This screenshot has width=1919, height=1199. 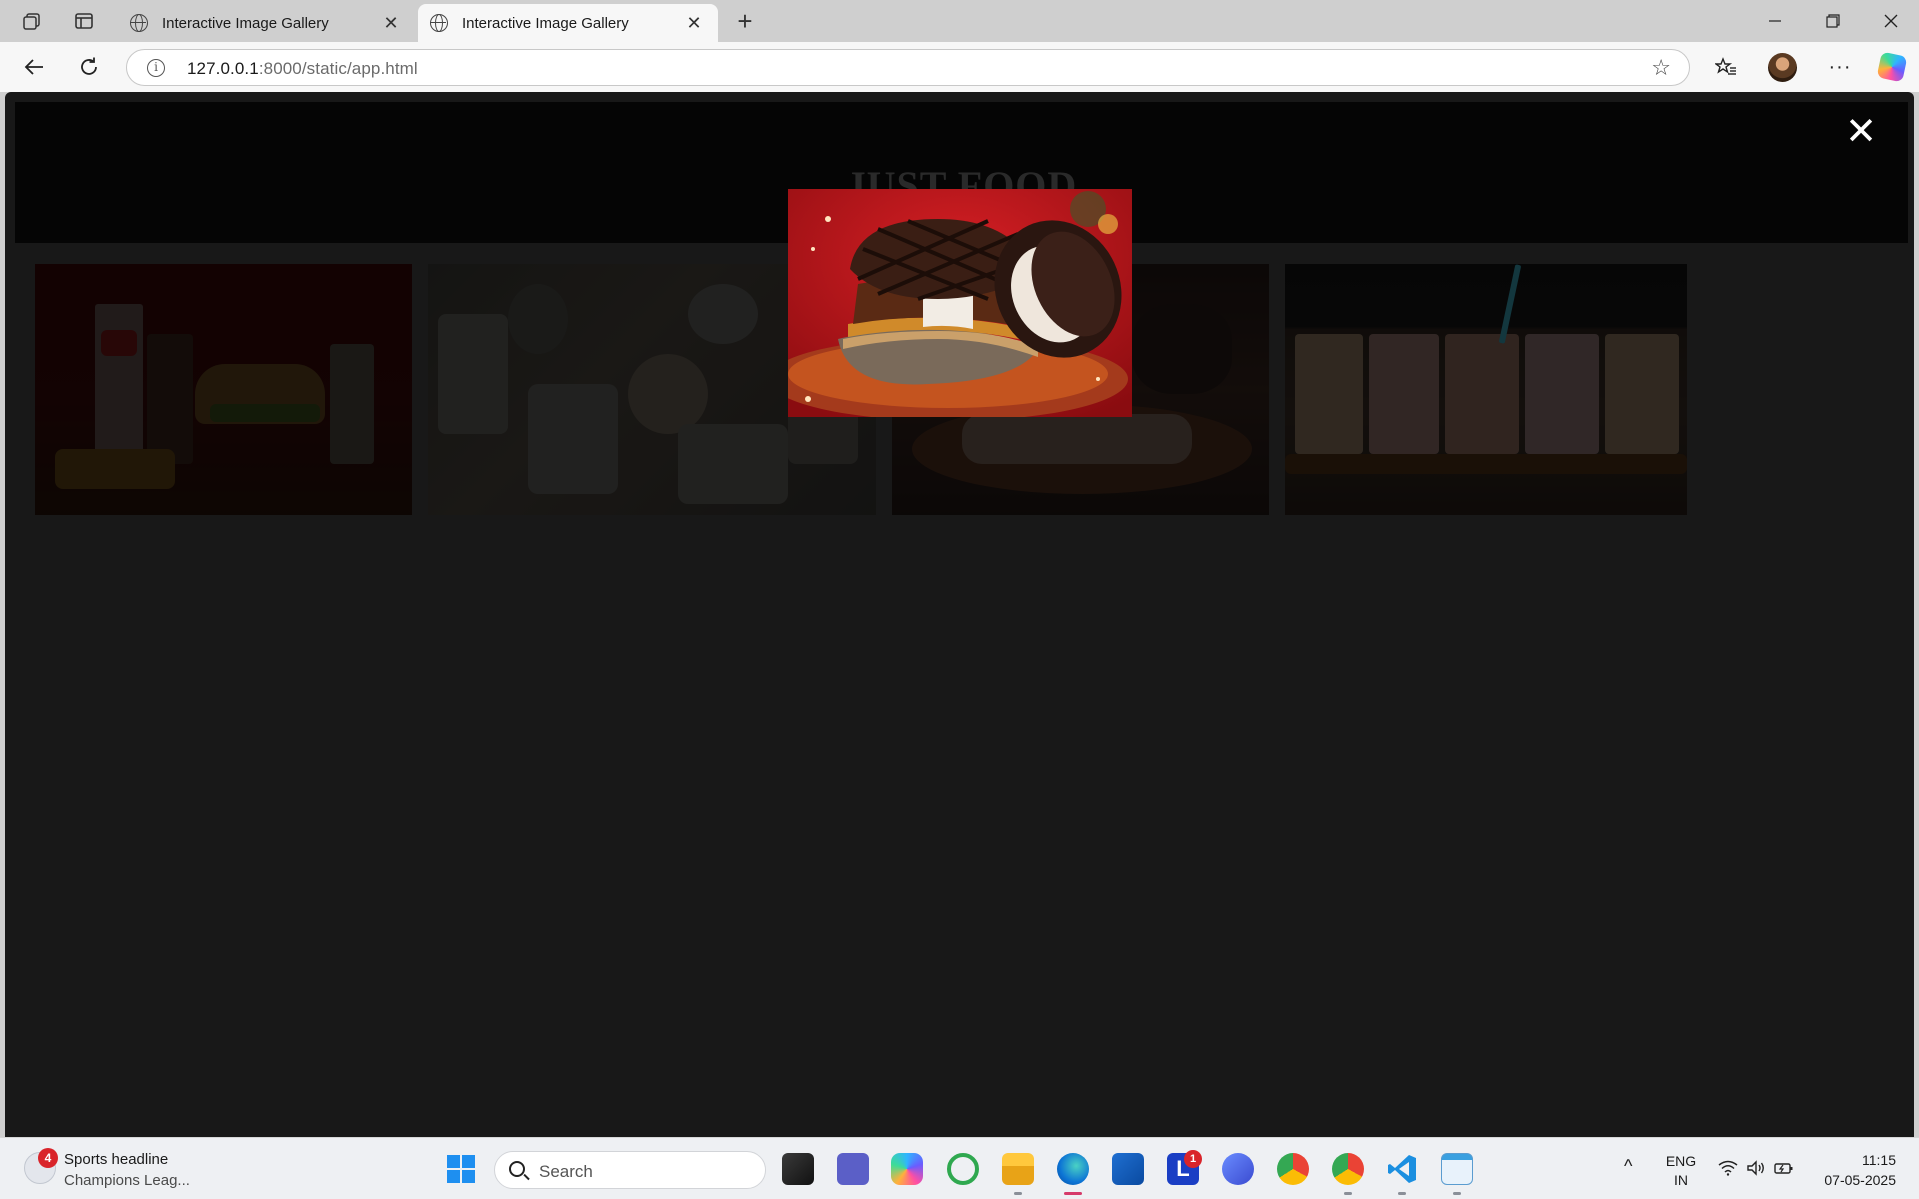 What do you see at coordinates (1782, 67) in the screenshot?
I see `profile-avatar` at bounding box center [1782, 67].